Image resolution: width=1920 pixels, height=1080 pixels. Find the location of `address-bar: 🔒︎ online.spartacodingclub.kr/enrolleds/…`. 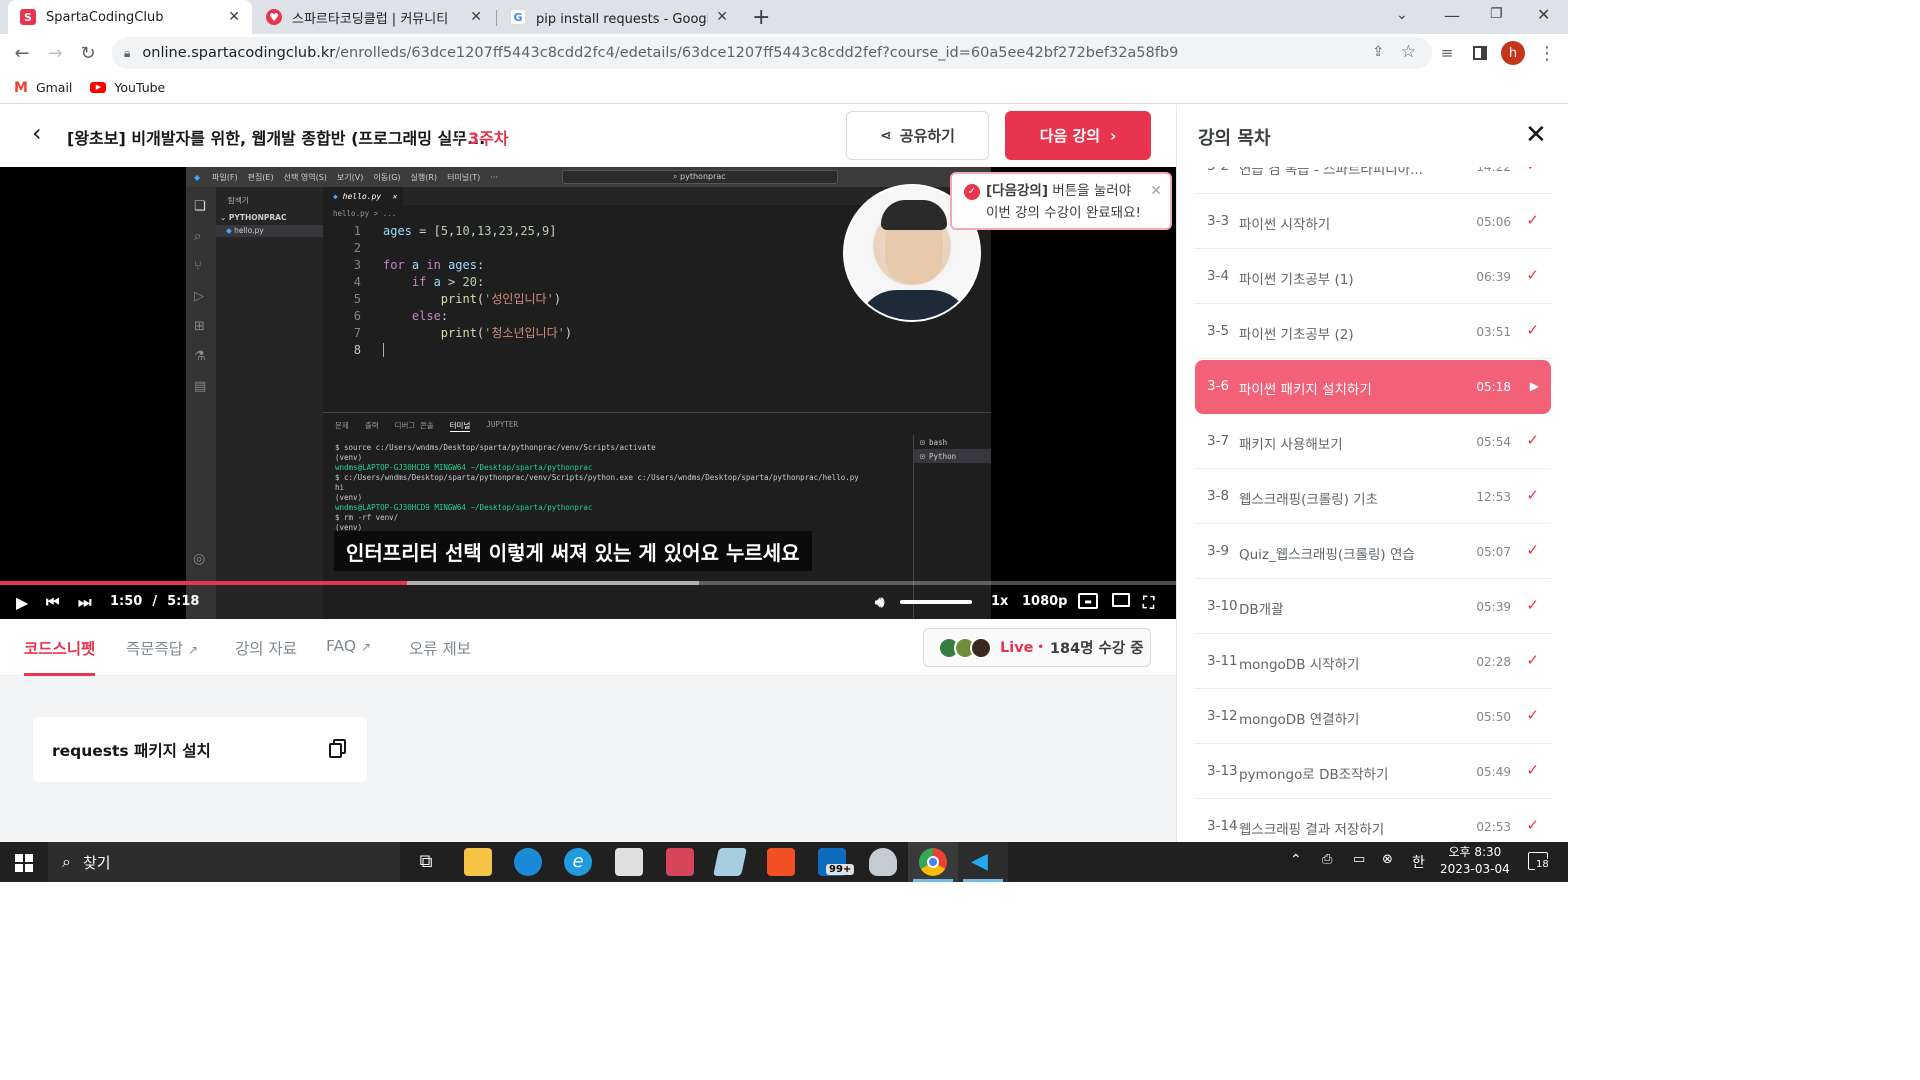

address-bar: 🔒︎ online.spartacodingclub.kr/enrolleds/… is located at coordinates (772, 53).